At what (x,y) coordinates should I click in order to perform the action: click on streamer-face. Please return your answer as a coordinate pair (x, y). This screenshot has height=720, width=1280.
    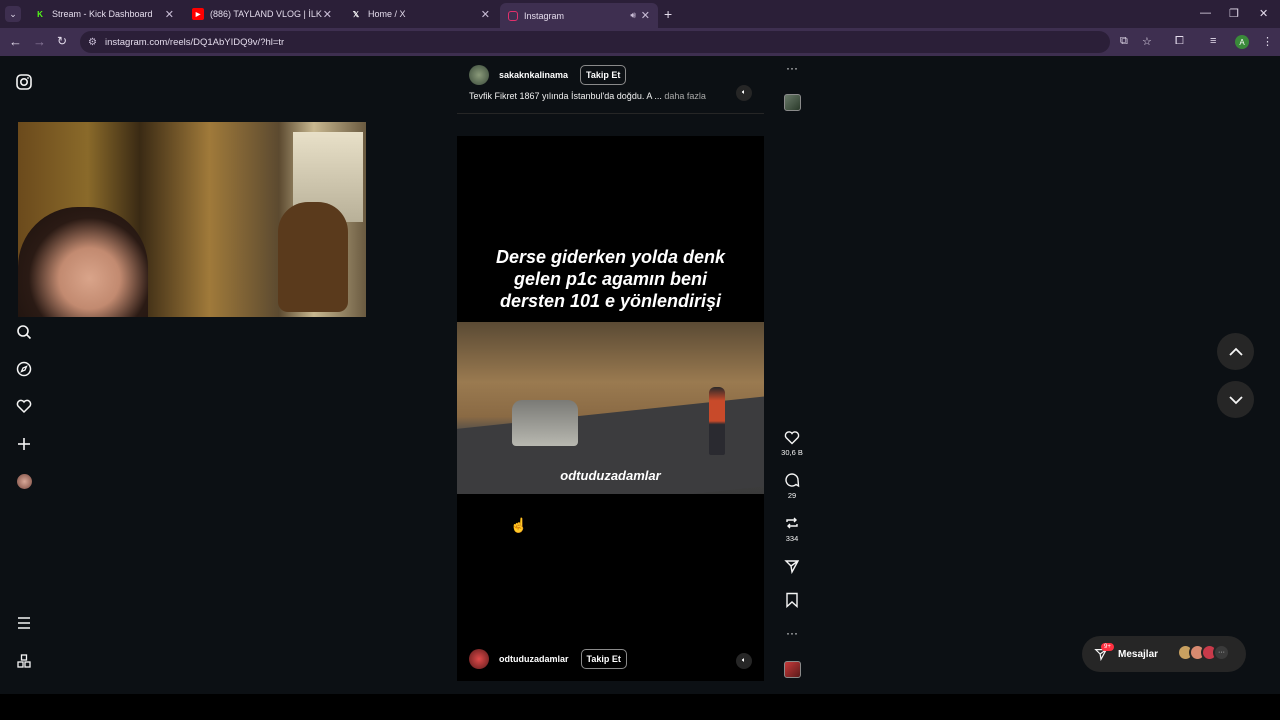
    Looking at the image, I should click on (83, 262).